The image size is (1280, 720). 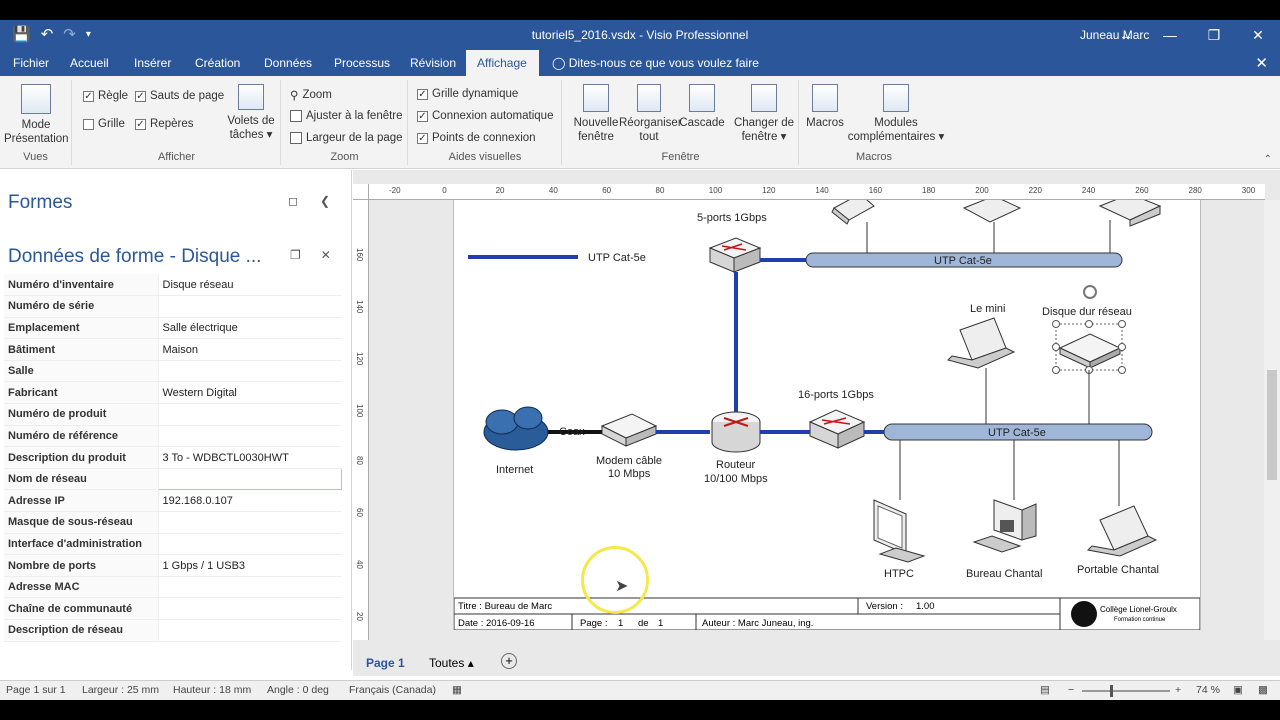 What do you see at coordinates (81, 522) in the screenshot?
I see `shape-data-key: Masque de sous-réseau` at bounding box center [81, 522].